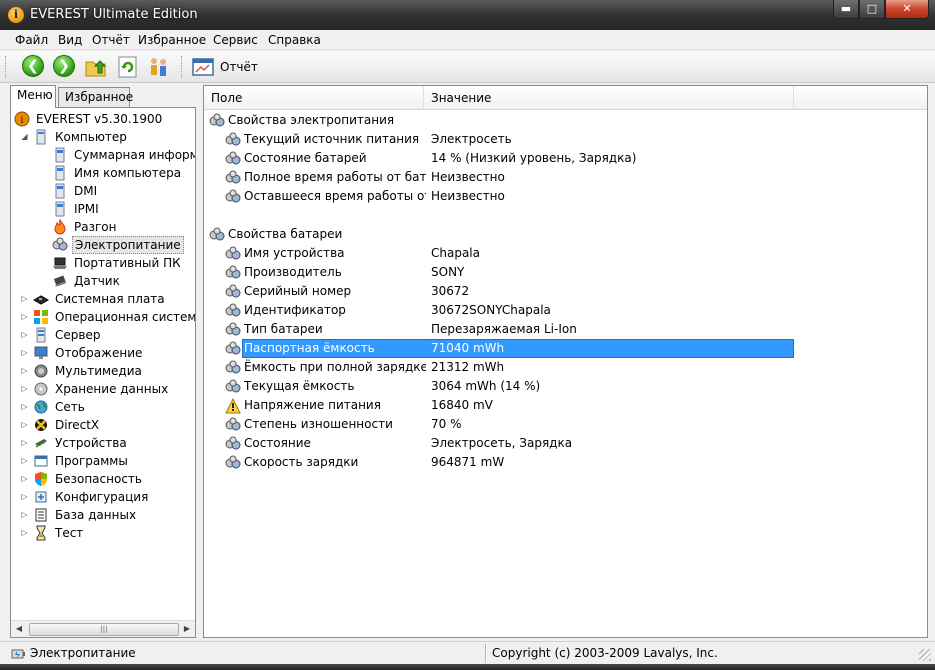 The image size is (935, 670). What do you see at coordinates (128, 67) in the screenshot?
I see `refresh-button` at bounding box center [128, 67].